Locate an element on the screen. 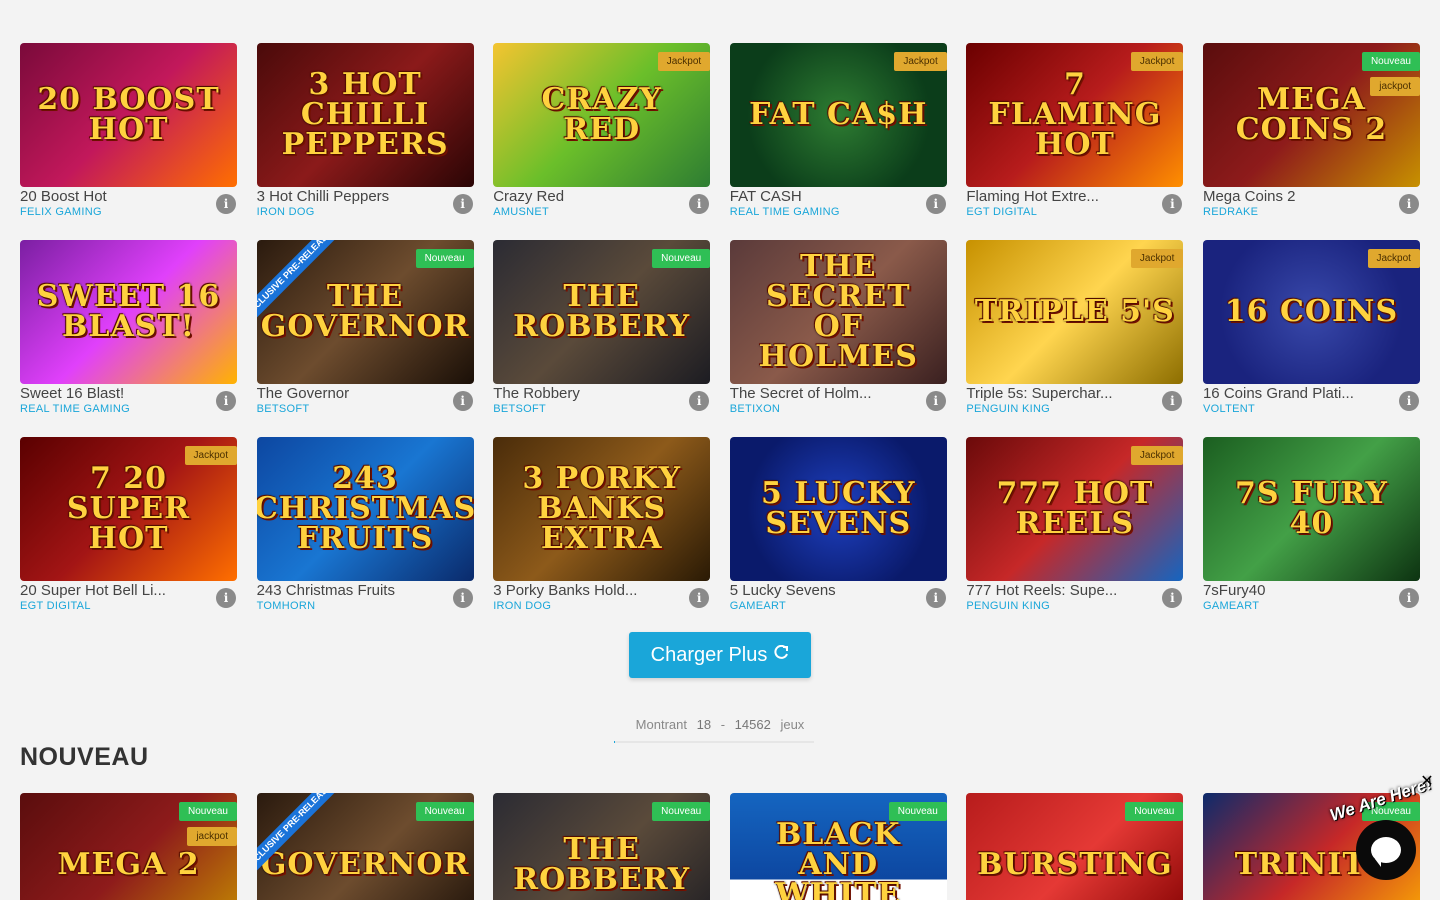  game-thumbnail: FAT CA$H Jackpot is located at coordinates (838, 115).